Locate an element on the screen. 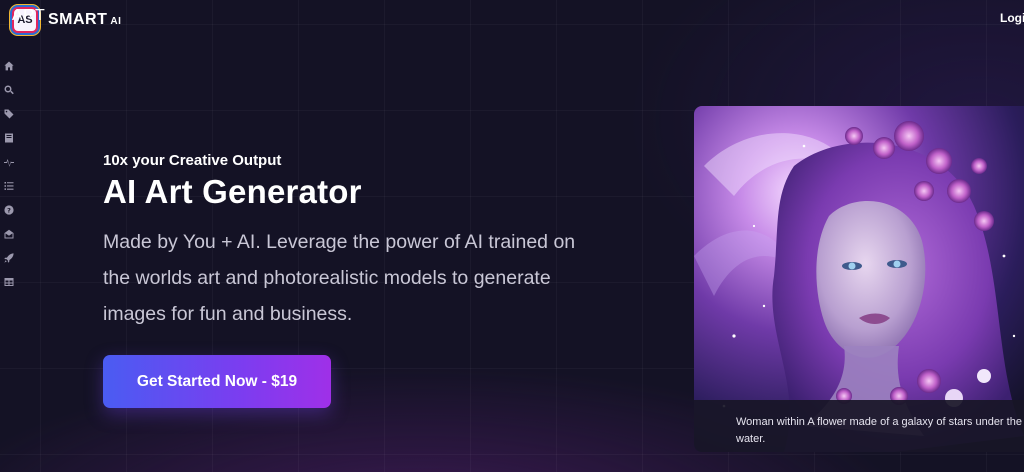 The image size is (1024, 472). list-icon is located at coordinates (9, 186).